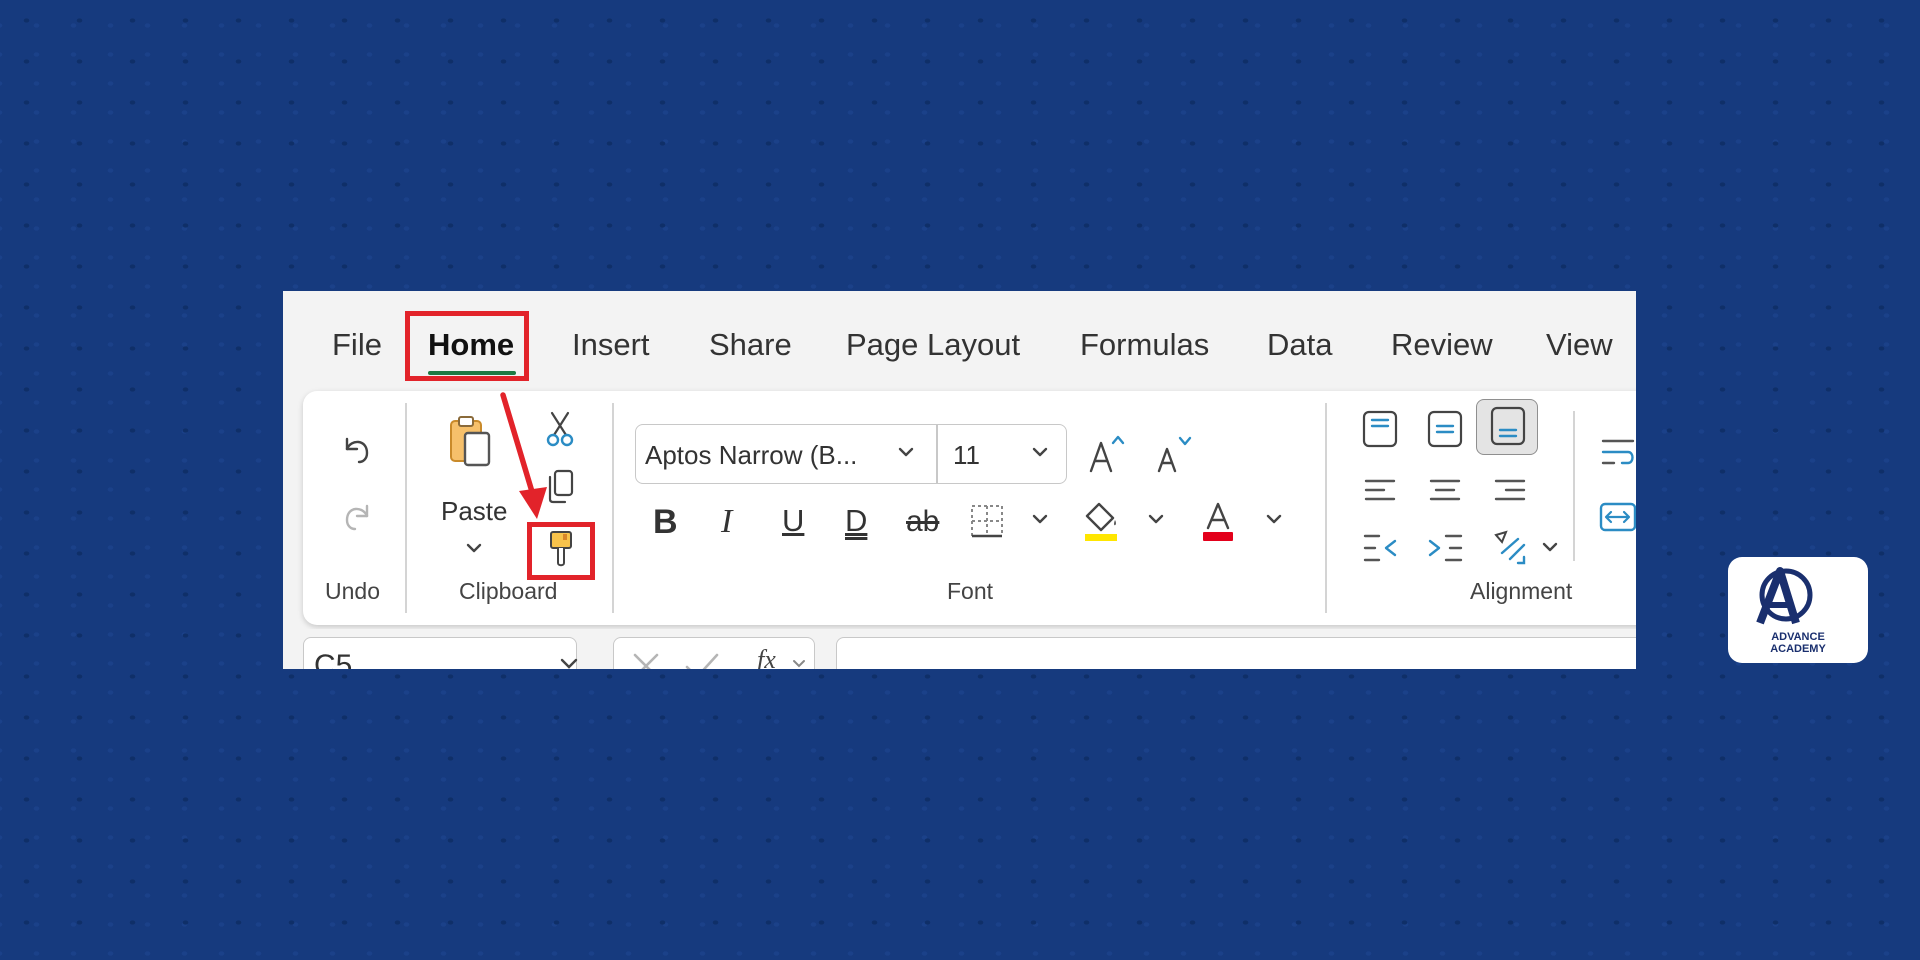  Describe the element at coordinates (799, 664) in the screenshot. I see `fx-chevron-down-icon` at that location.